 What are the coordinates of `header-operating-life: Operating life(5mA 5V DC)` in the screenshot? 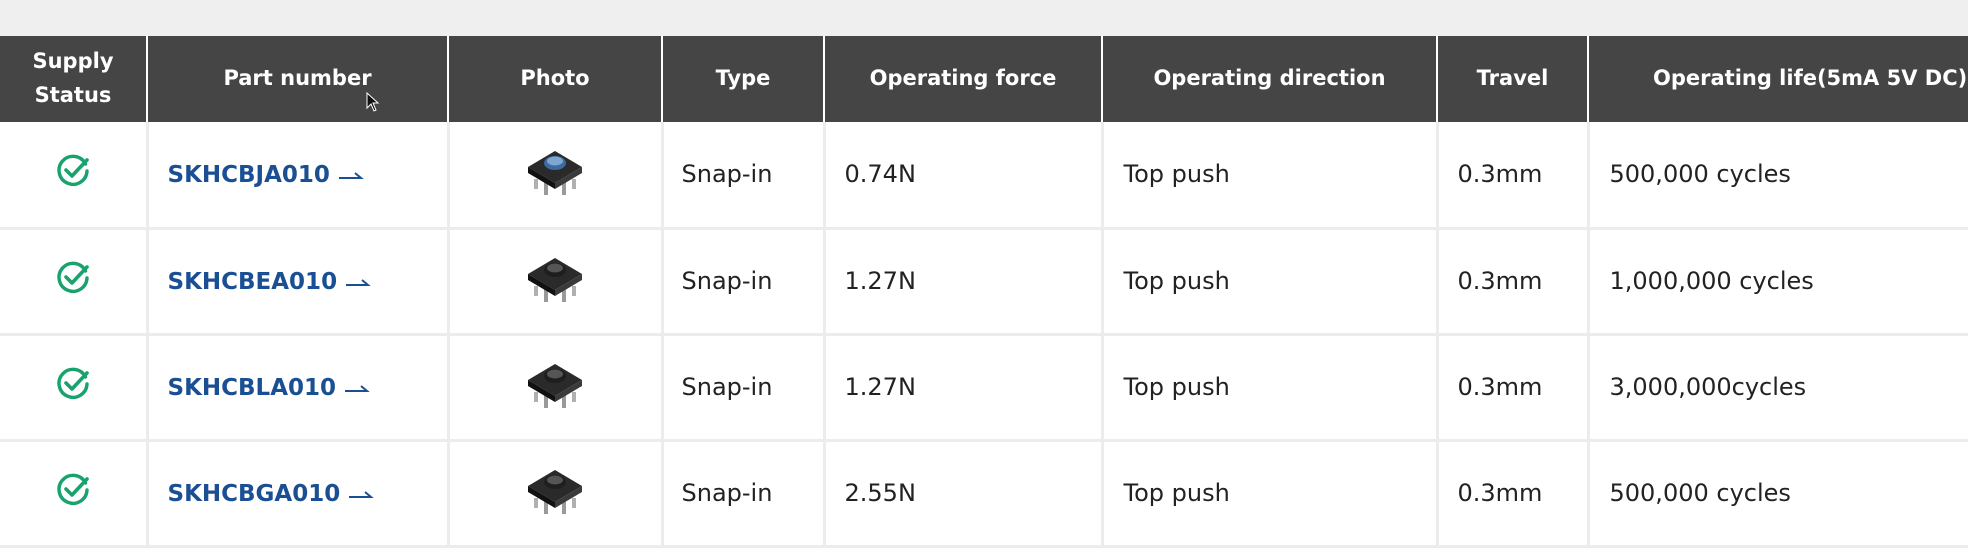 It's located at (1778, 79).